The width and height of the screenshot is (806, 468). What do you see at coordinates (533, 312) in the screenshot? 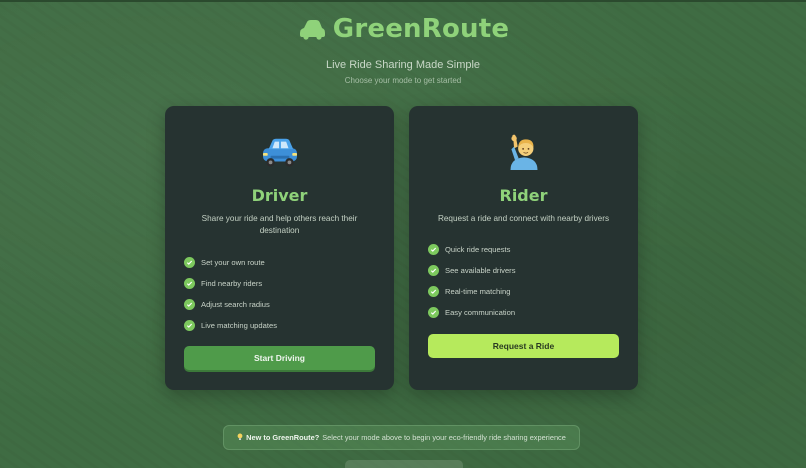
I see `list-item: Easy communication` at bounding box center [533, 312].